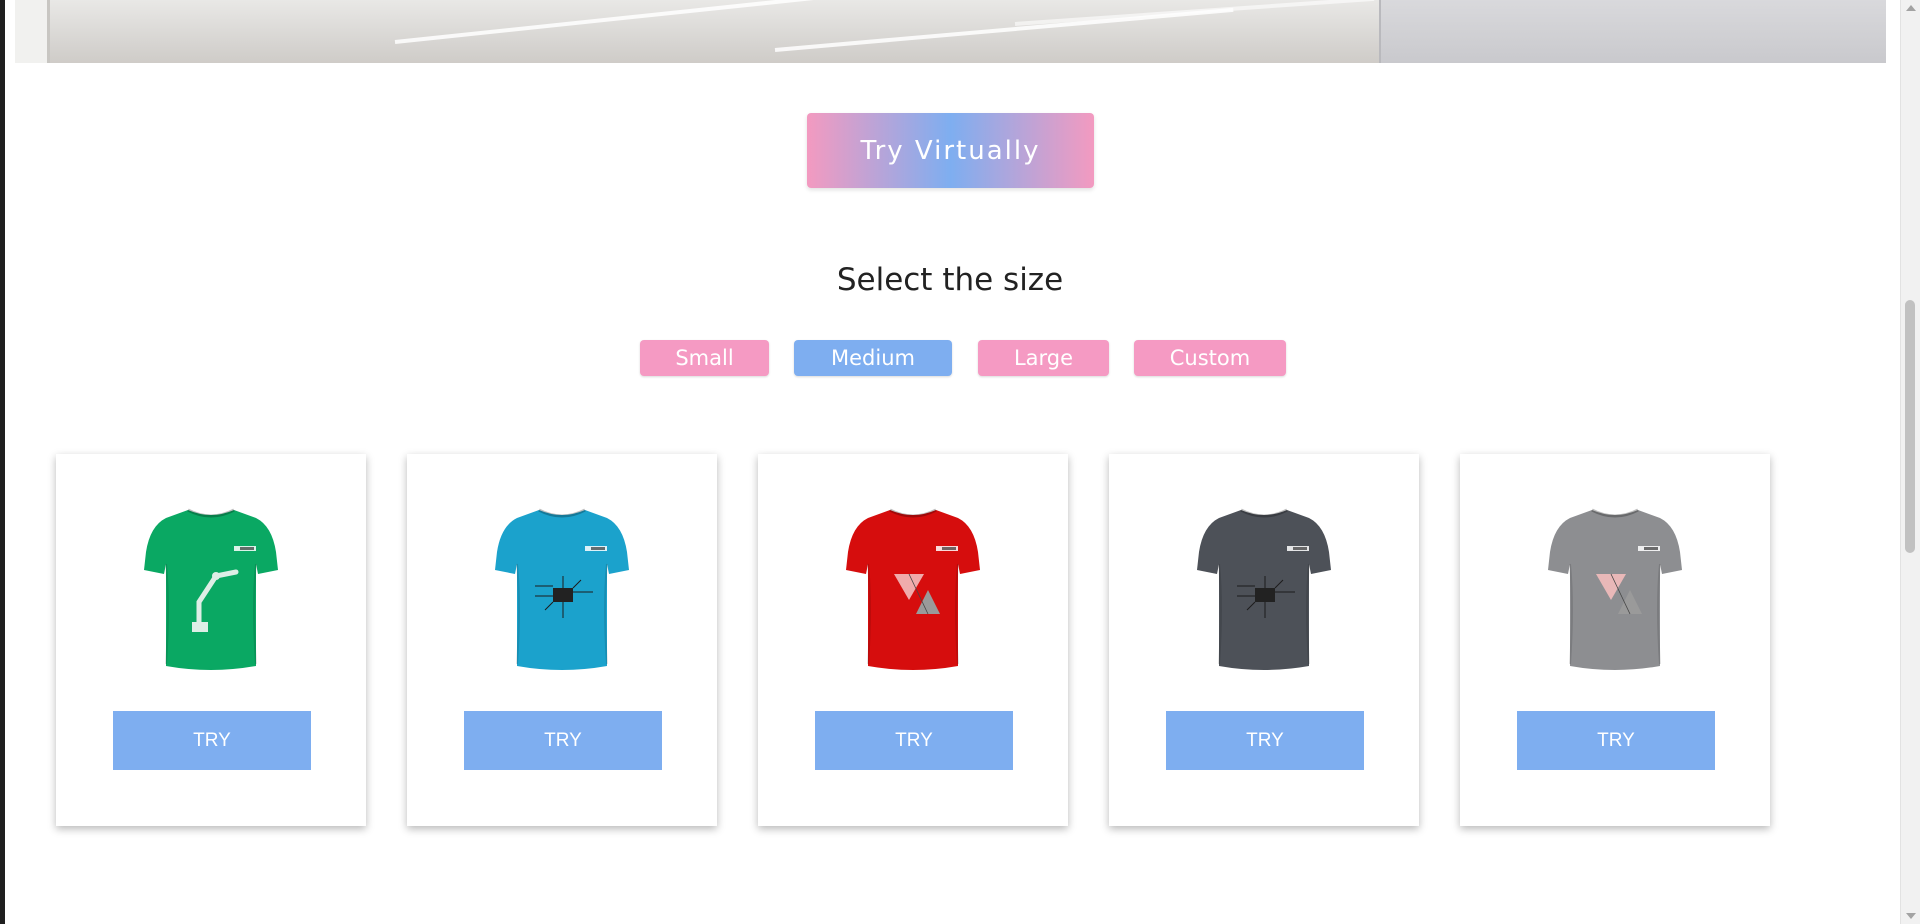 Image resolution: width=1920 pixels, height=924 pixels. Describe the element at coordinates (2, 462) in the screenshot. I see `window-edge` at that location.